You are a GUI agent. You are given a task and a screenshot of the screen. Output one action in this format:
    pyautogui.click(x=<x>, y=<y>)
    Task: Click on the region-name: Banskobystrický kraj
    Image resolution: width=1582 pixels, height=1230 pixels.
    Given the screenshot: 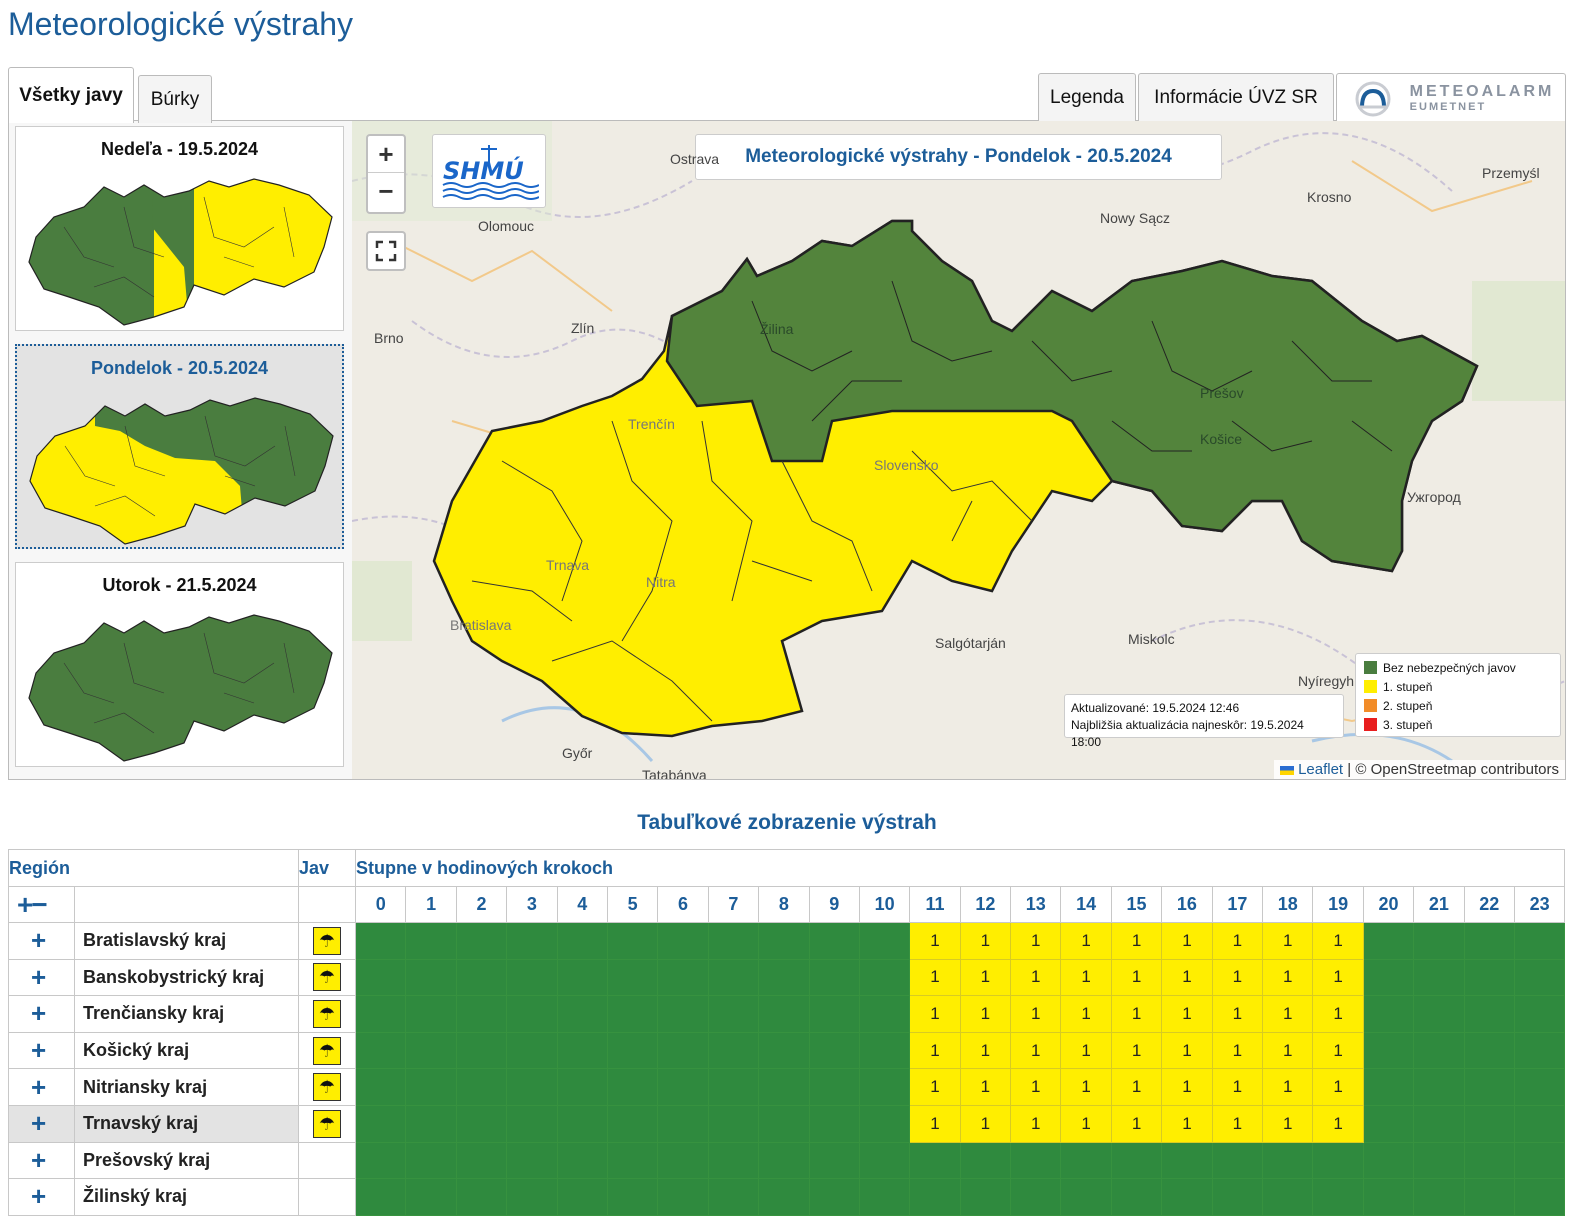 What is the action you would take?
    pyautogui.click(x=186, y=977)
    